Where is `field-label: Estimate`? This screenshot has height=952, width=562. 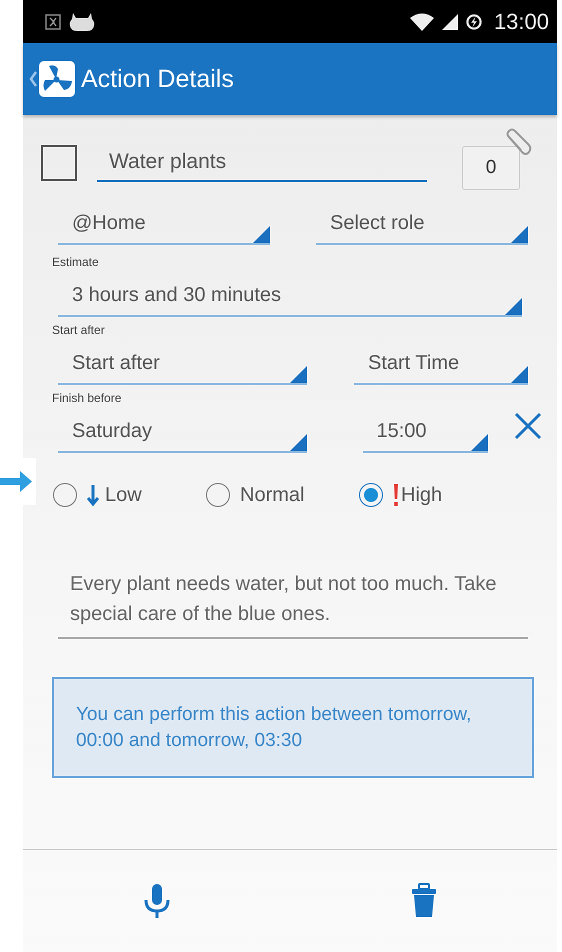
field-label: Estimate is located at coordinates (76, 262).